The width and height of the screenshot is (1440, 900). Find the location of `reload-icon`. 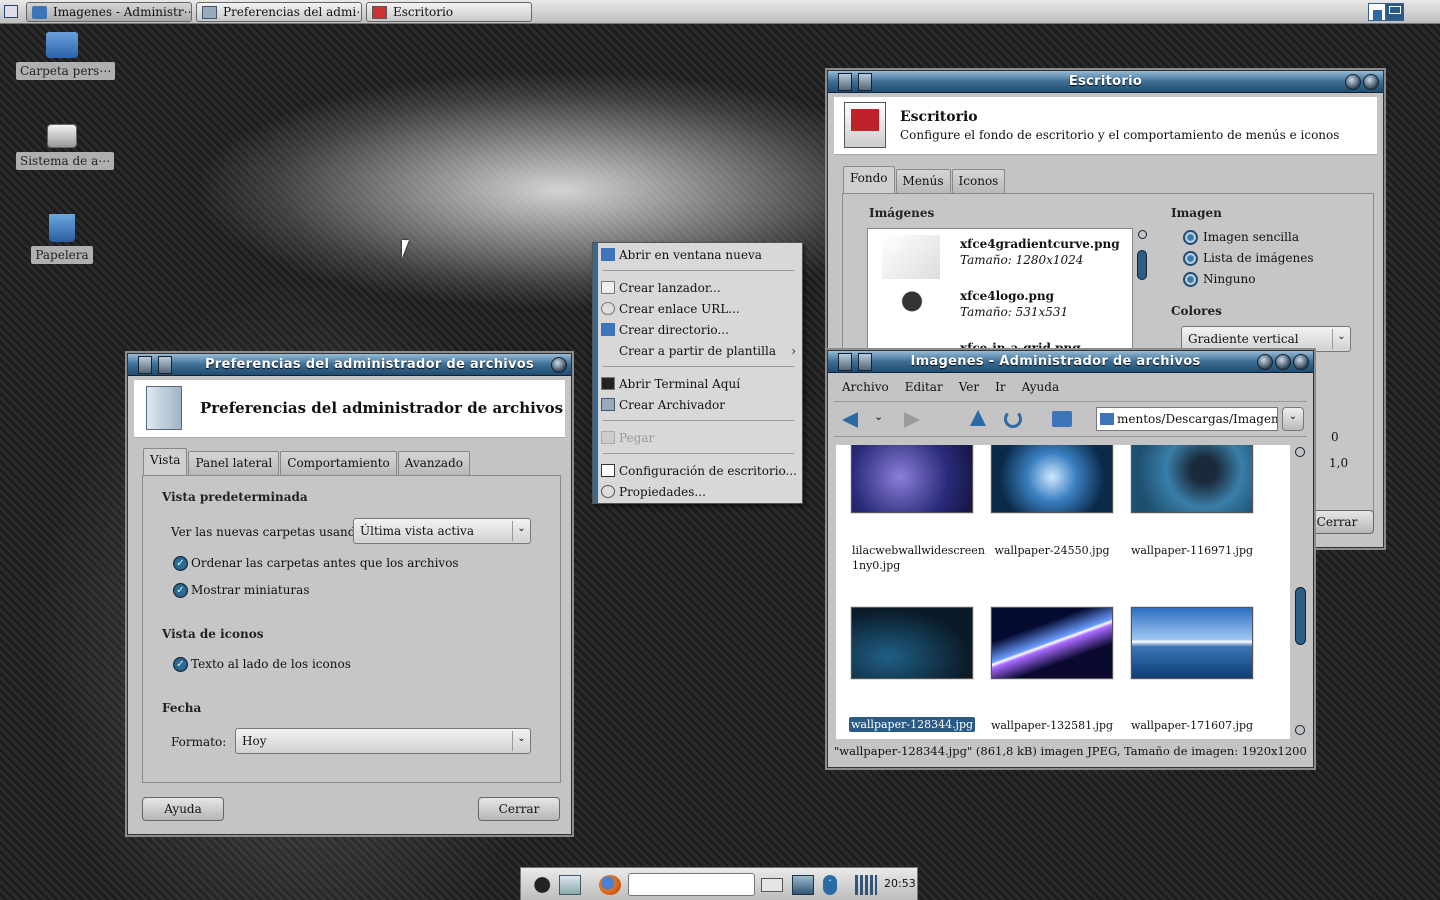

reload-icon is located at coordinates (1013, 419).